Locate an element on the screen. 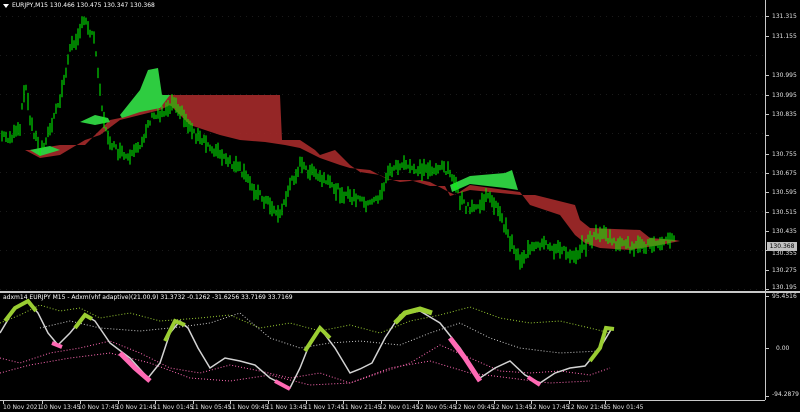  adx-down-segment is located at coordinates (465, 359).